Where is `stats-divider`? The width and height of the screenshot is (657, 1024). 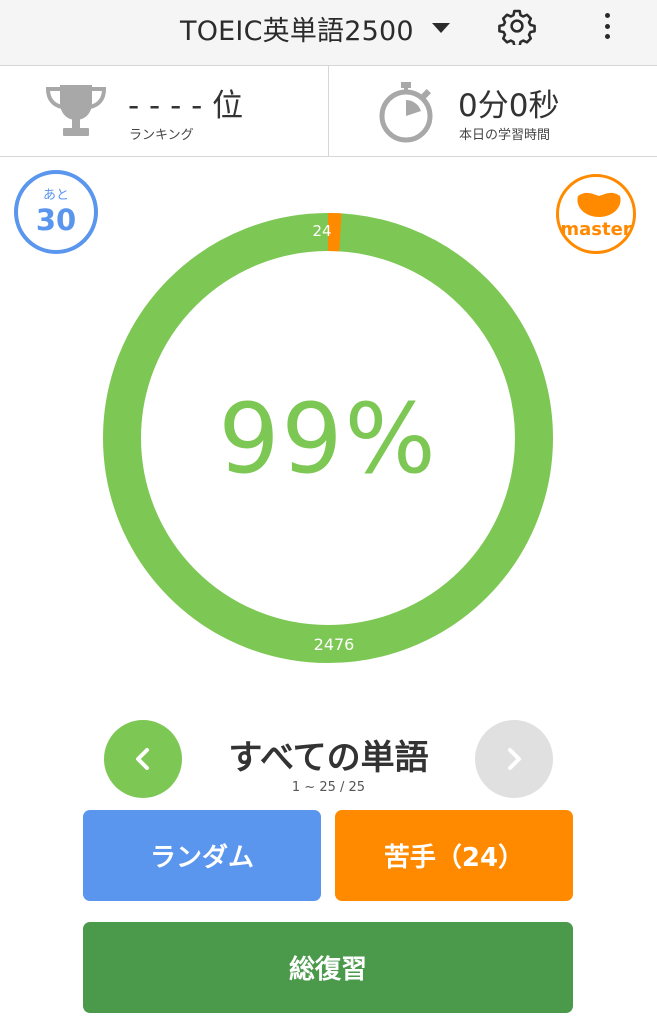
stats-divider is located at coordinates (328, 111).